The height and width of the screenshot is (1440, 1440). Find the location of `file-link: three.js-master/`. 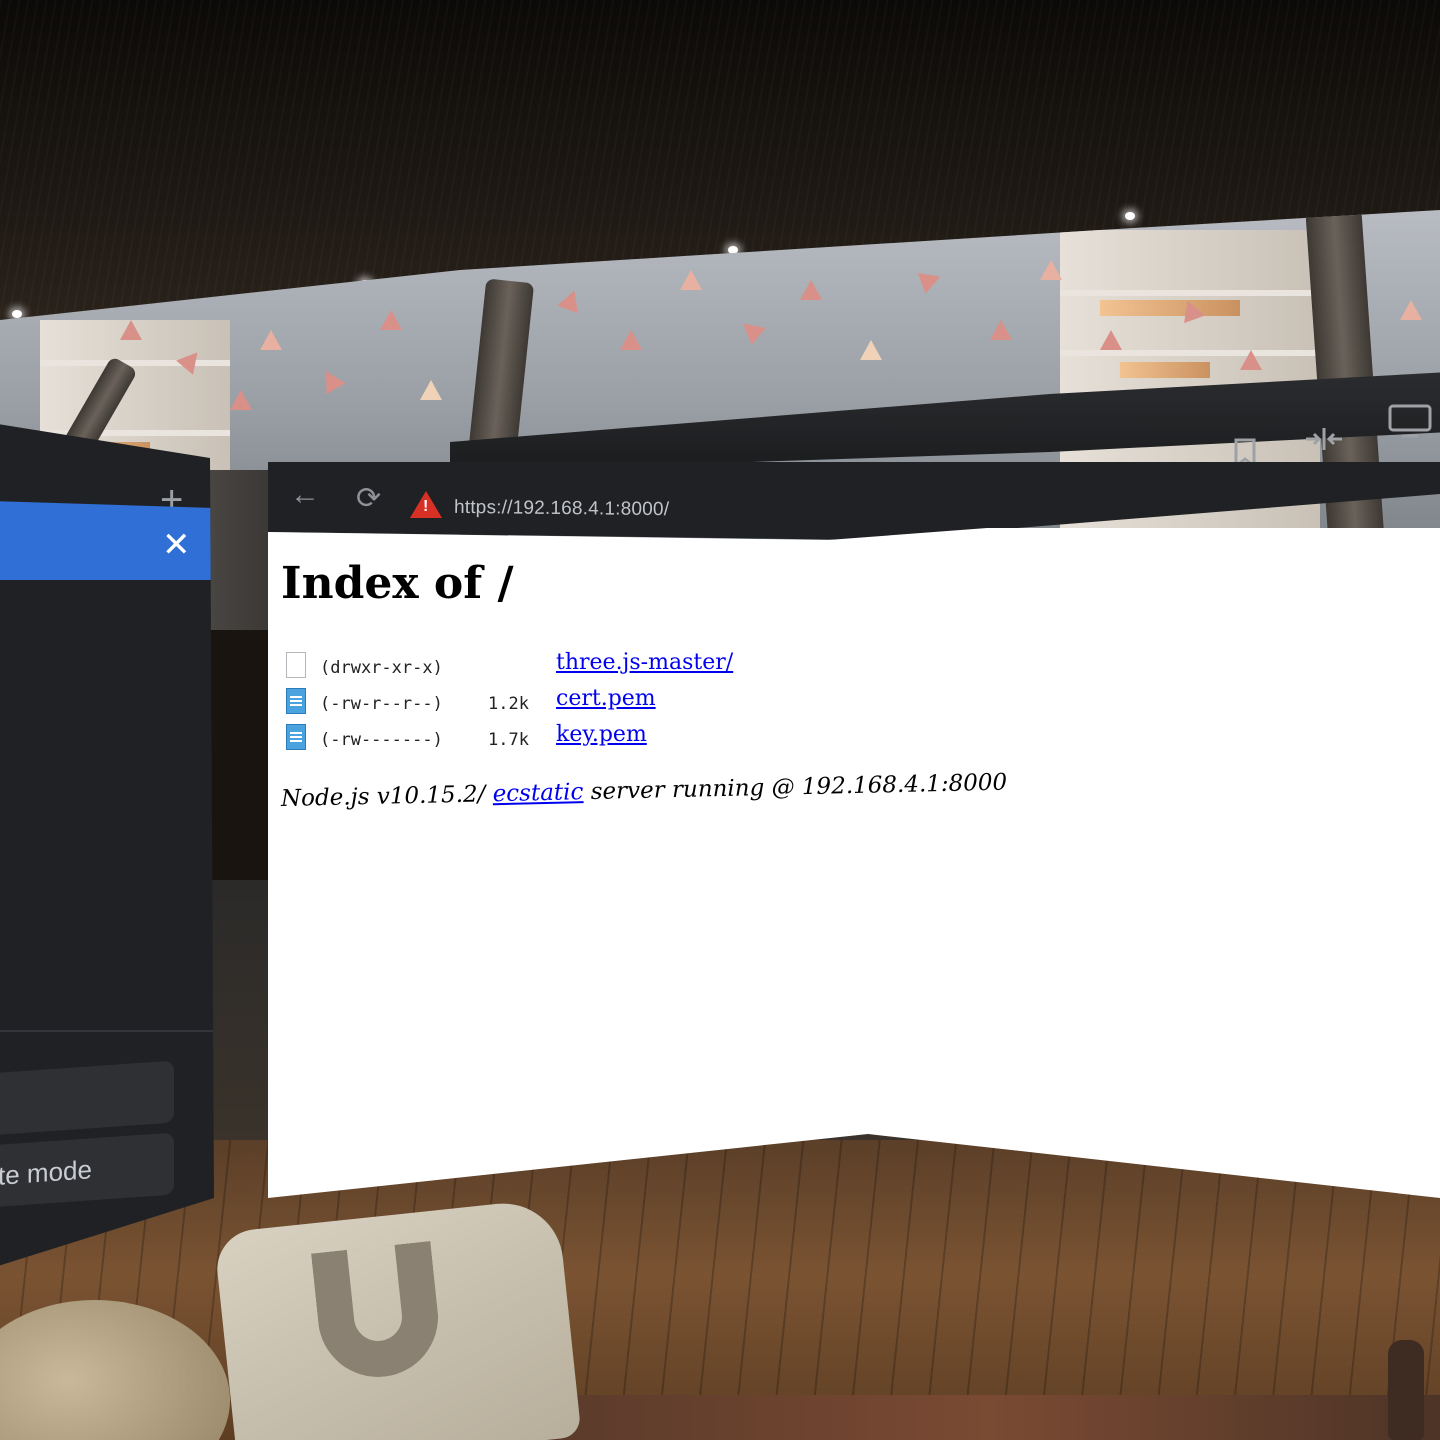

file-link: three.js-master/ is located at coordinates (644, 662).